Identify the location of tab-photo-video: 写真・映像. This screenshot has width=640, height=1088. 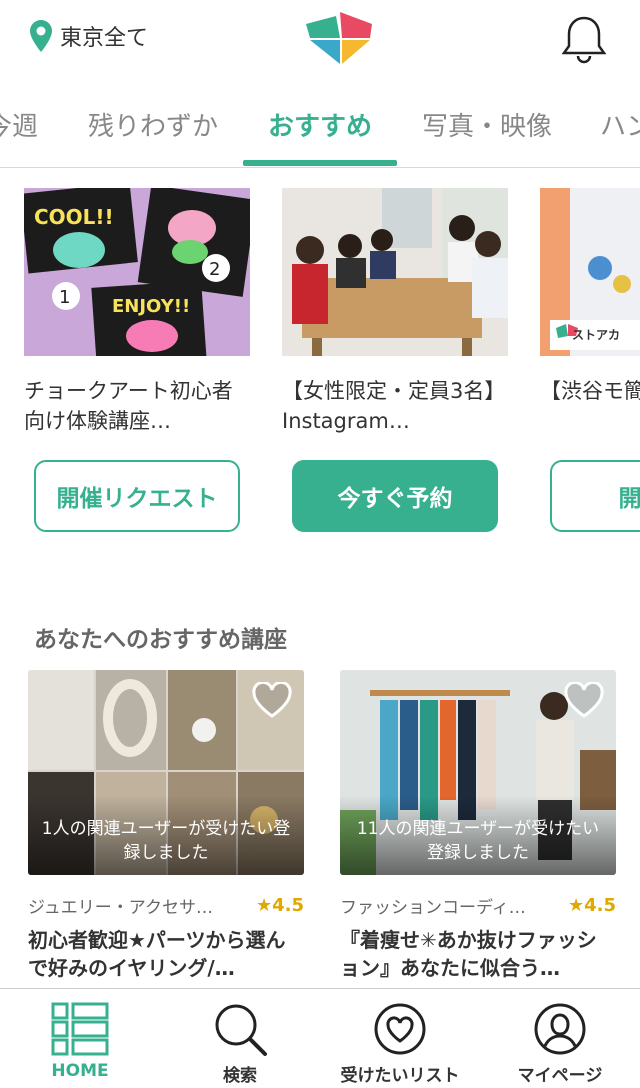
(487, 124).